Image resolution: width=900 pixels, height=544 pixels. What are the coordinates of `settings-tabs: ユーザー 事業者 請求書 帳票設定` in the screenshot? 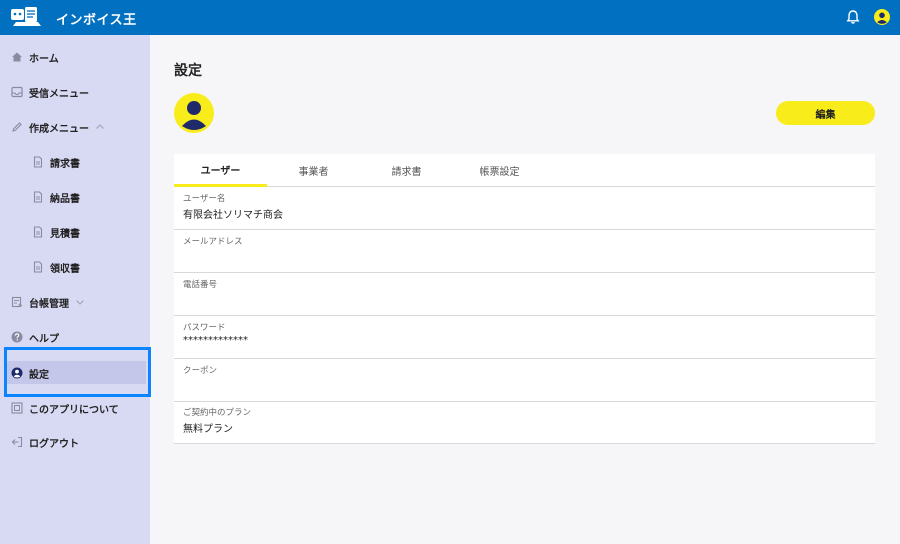 It's located at (524, 170).